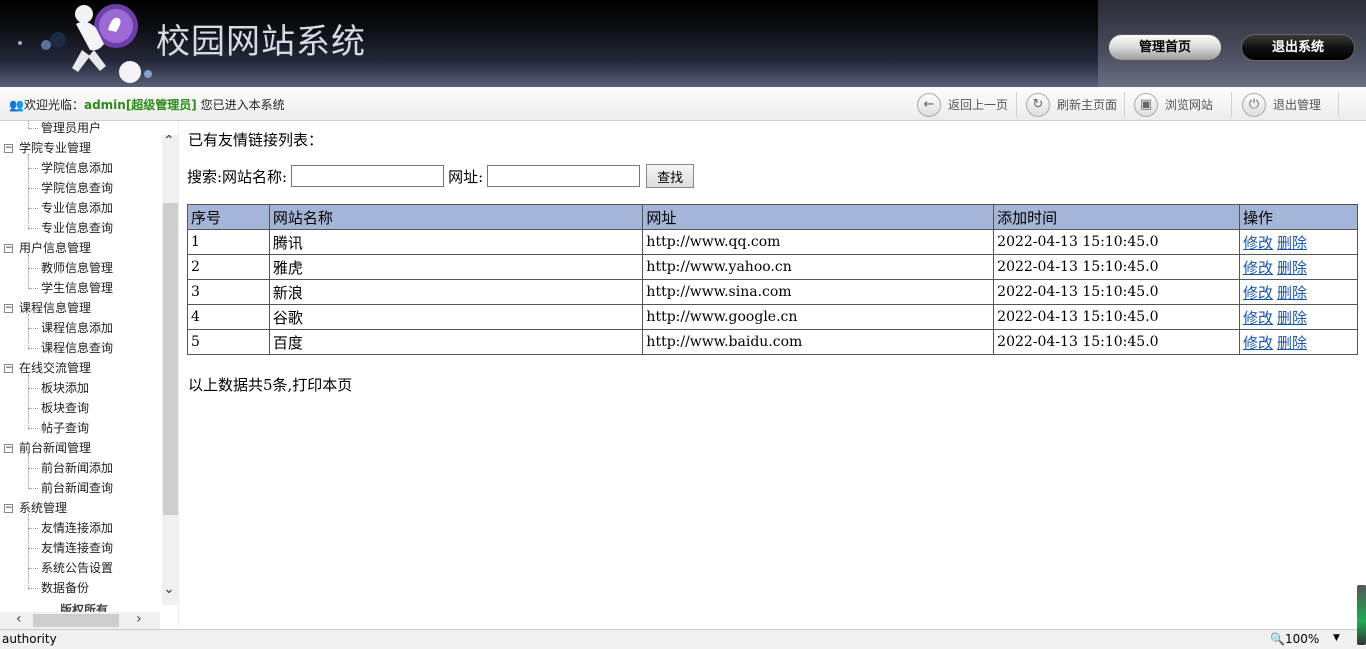 This screenshot has width=1366, height=649. I want to click on browser-status-bar: authority 🔍100% ▼, so click(683, 639).